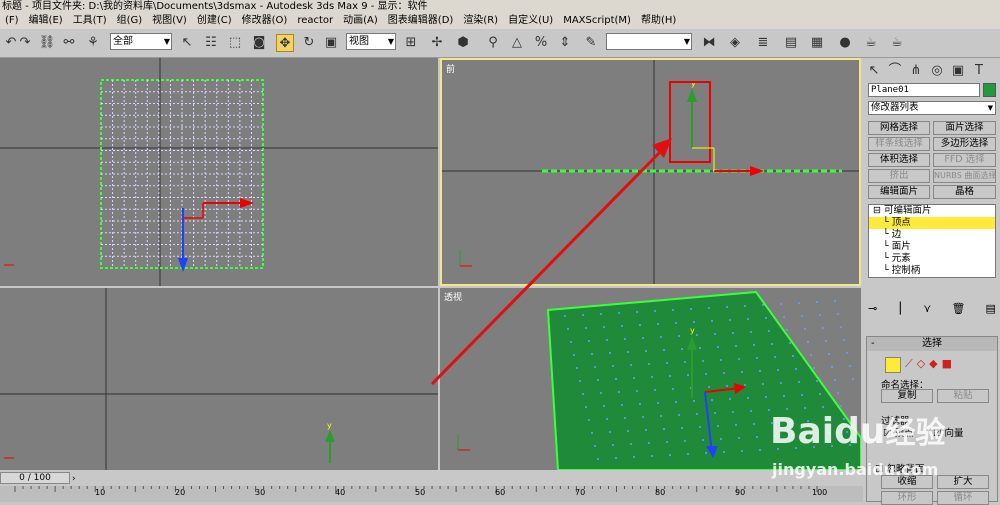  What do you see at coordinates (963, 396) in the screenshot?
I see `paste-button: 粘贴` at bounding box center [963, 396].